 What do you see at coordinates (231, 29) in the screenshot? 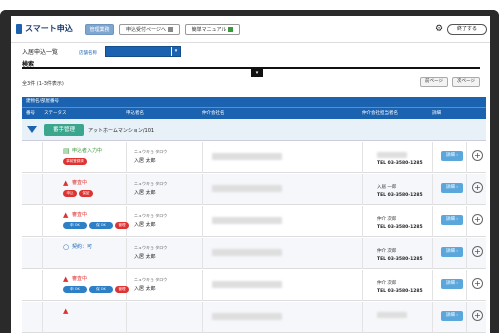
I see `document-icon` at bounding box center [231, 29].